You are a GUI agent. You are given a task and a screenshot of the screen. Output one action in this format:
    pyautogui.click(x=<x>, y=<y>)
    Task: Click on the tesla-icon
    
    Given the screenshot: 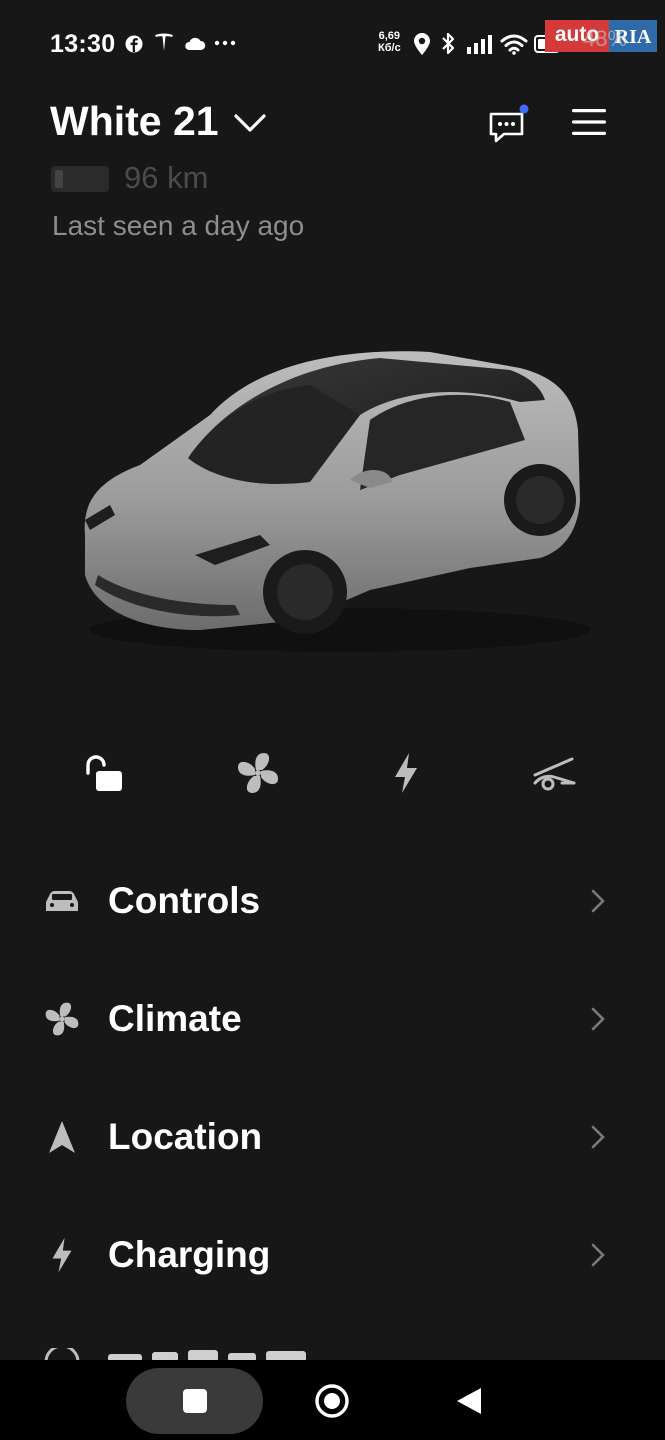 What is the action you would take?
    pyautogui.click(x=164, y=42)
    